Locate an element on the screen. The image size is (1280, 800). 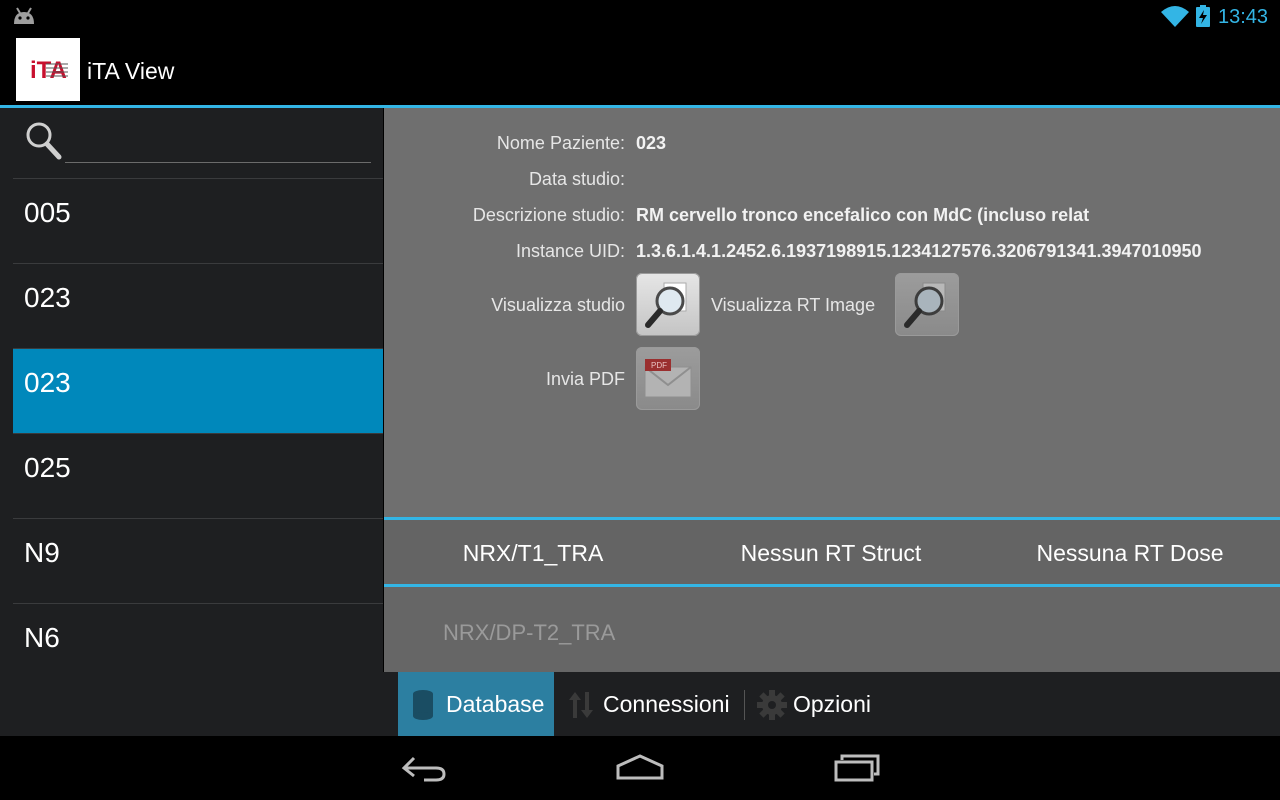
tab-connessioni: Connessioni is located at coordinates (652, 704).